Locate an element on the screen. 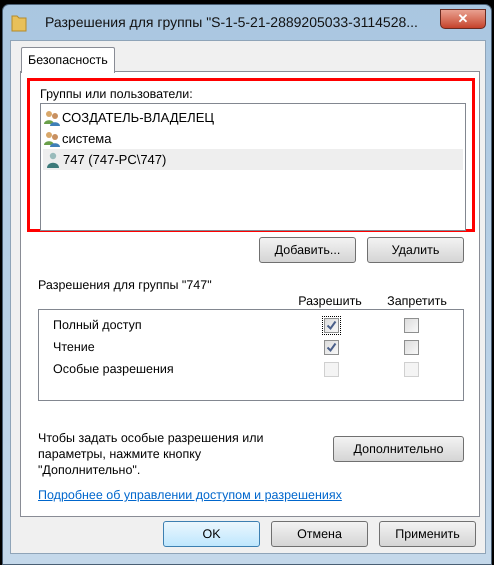  user-item: 747 (747-PC\747) is located at coordinates (253, 159).